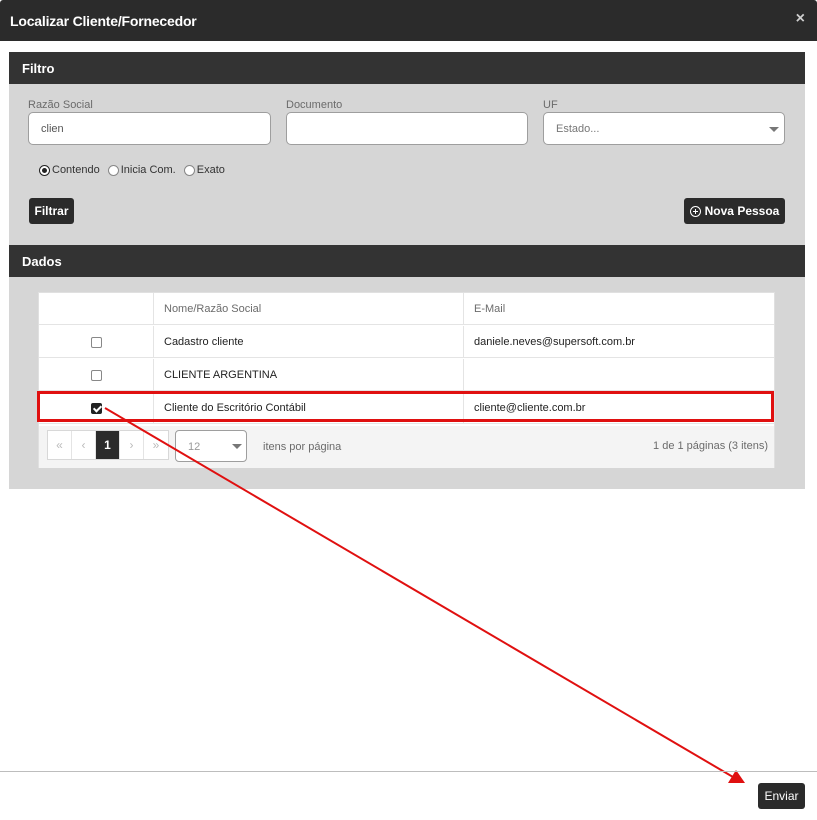 The height and width of the screenshot is (820, 817). I want to click on filtrar-button: Filtrar, so click(51, 211).